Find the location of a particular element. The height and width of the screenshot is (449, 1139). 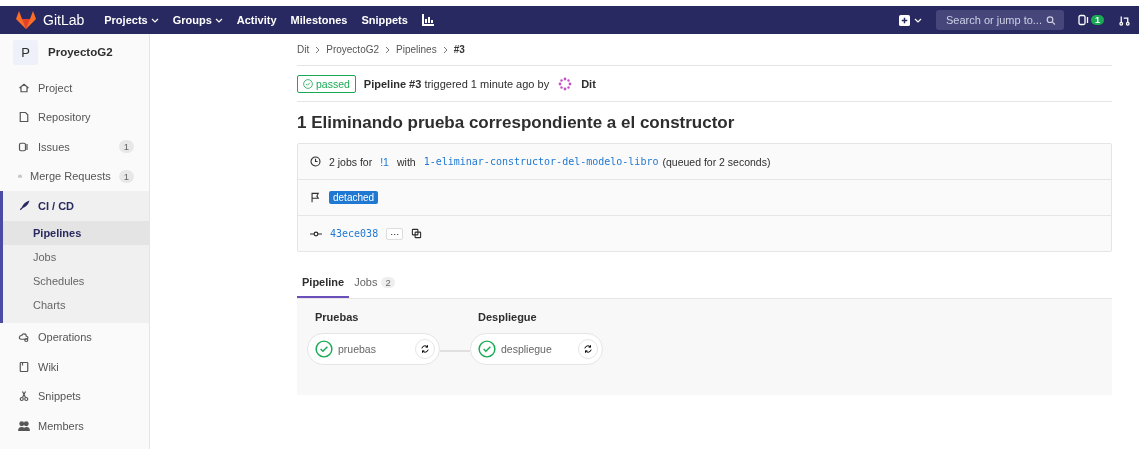

breadcrumb-current: #3 is located at coordinates (459, 49).